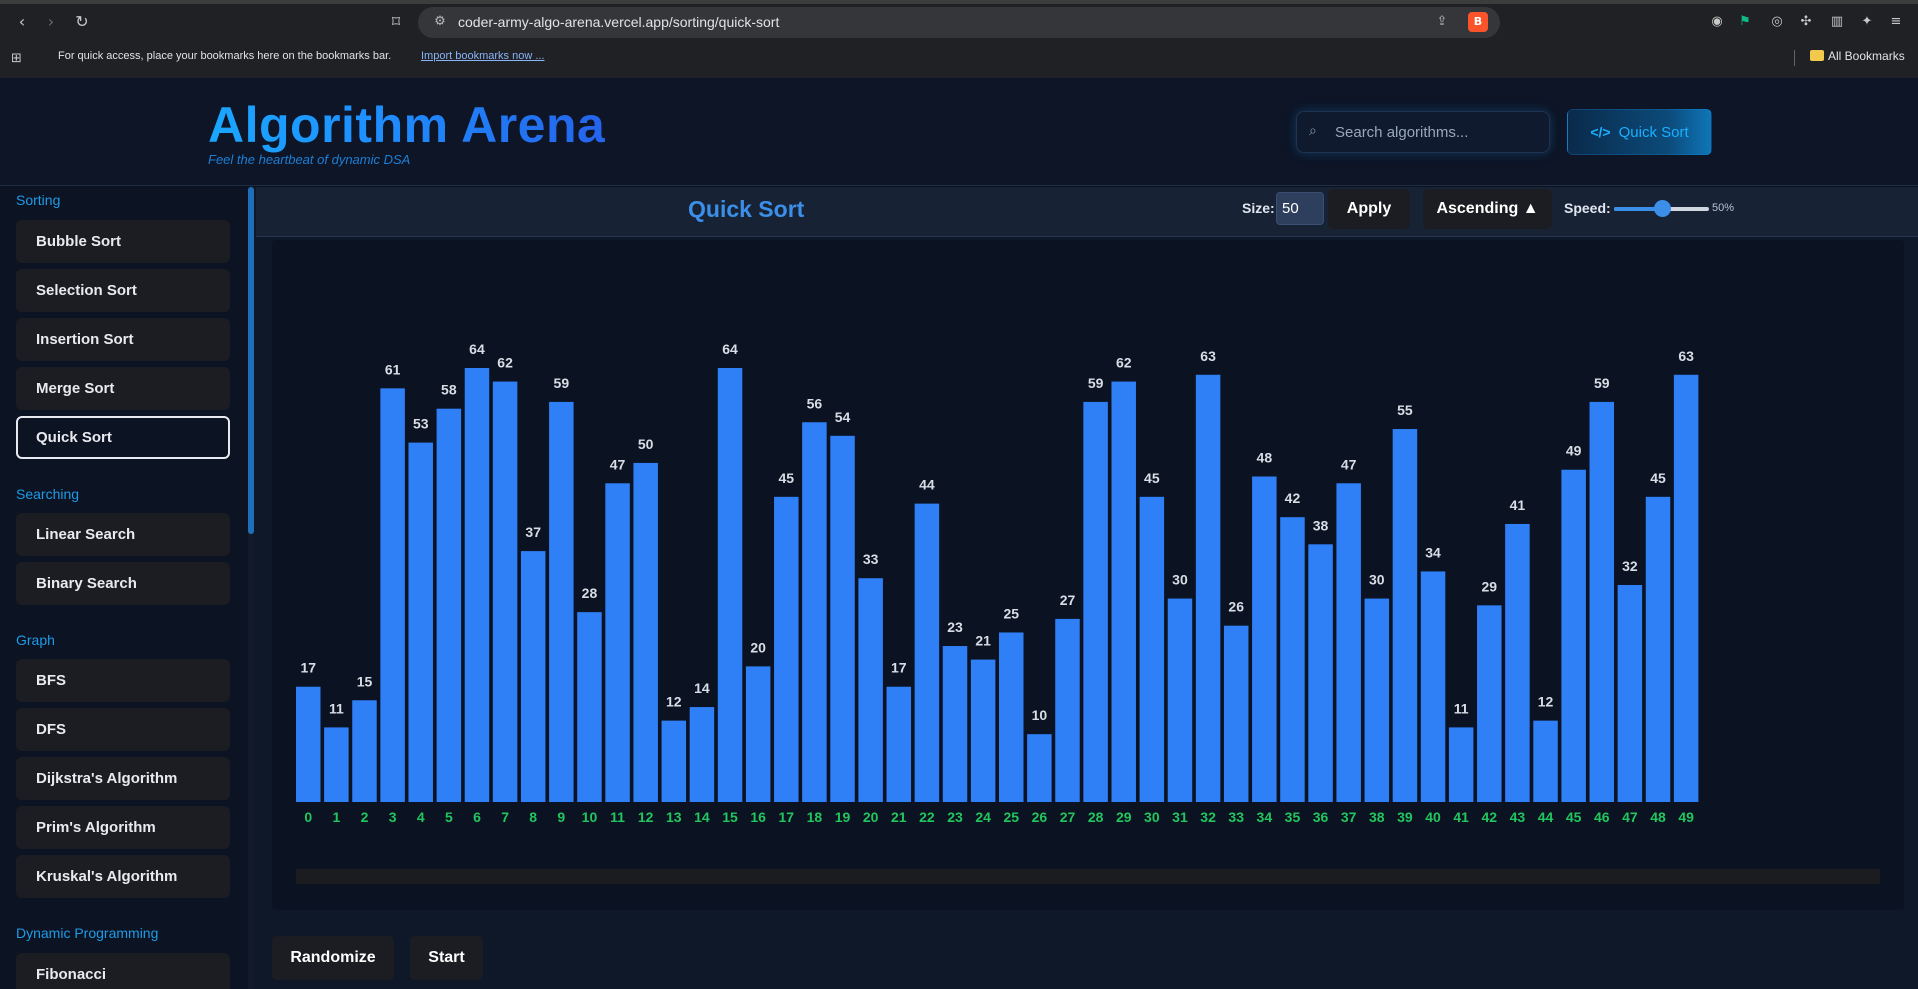 This screenshot has width=1918, height=989. Describe the element at coordinates (123, 290) in the screenshot. I see `sidebar-item-selection-sort: Selection Sort` at that location.